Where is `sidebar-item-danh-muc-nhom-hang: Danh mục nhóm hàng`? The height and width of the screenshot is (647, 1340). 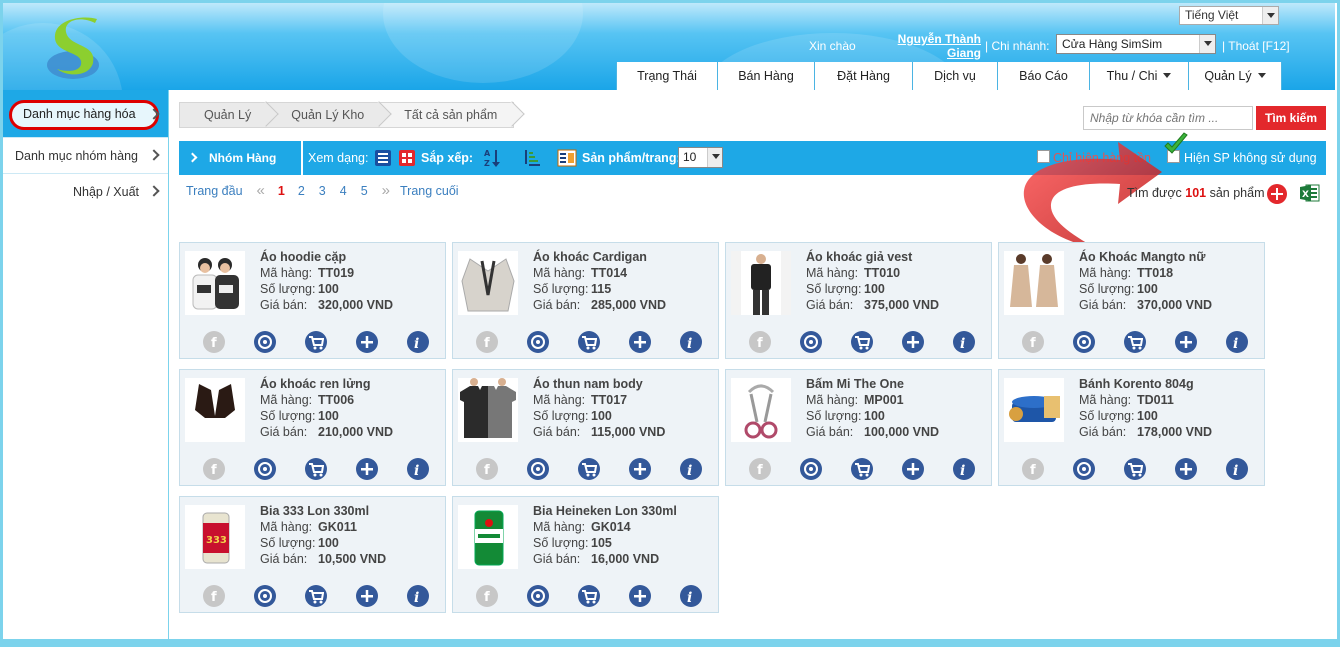
sidebar-item-danh-muc-nhom-hang: Danh mục nhóm hàng is located at coordinates (85, 156).